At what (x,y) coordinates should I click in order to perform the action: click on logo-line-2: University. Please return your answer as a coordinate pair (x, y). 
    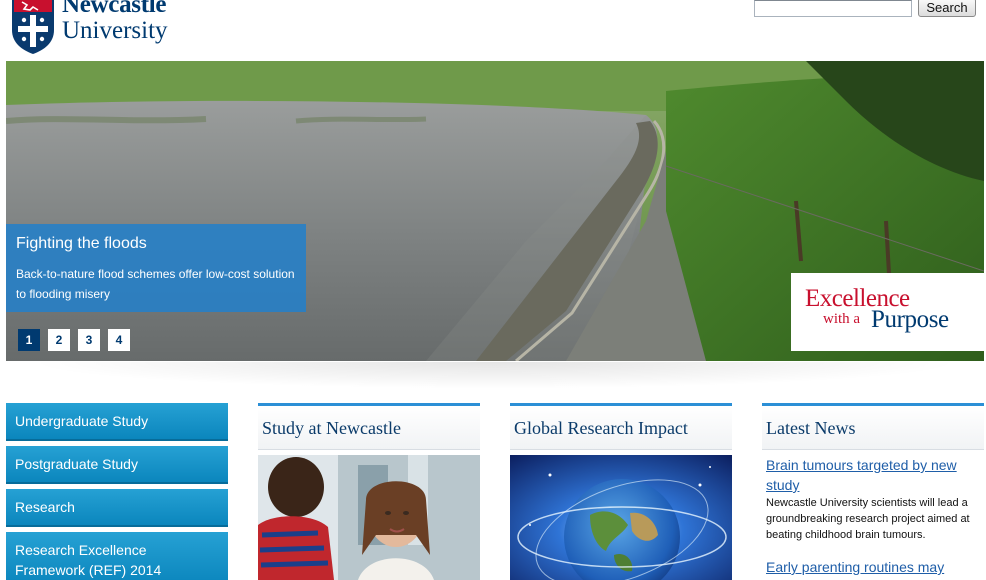
    Looking at the image, I should click on (115, 30).